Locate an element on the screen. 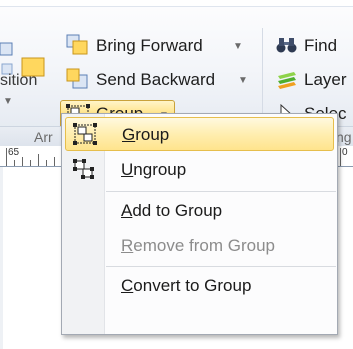  layer-button: Layer is located at coordinates (325, 80).